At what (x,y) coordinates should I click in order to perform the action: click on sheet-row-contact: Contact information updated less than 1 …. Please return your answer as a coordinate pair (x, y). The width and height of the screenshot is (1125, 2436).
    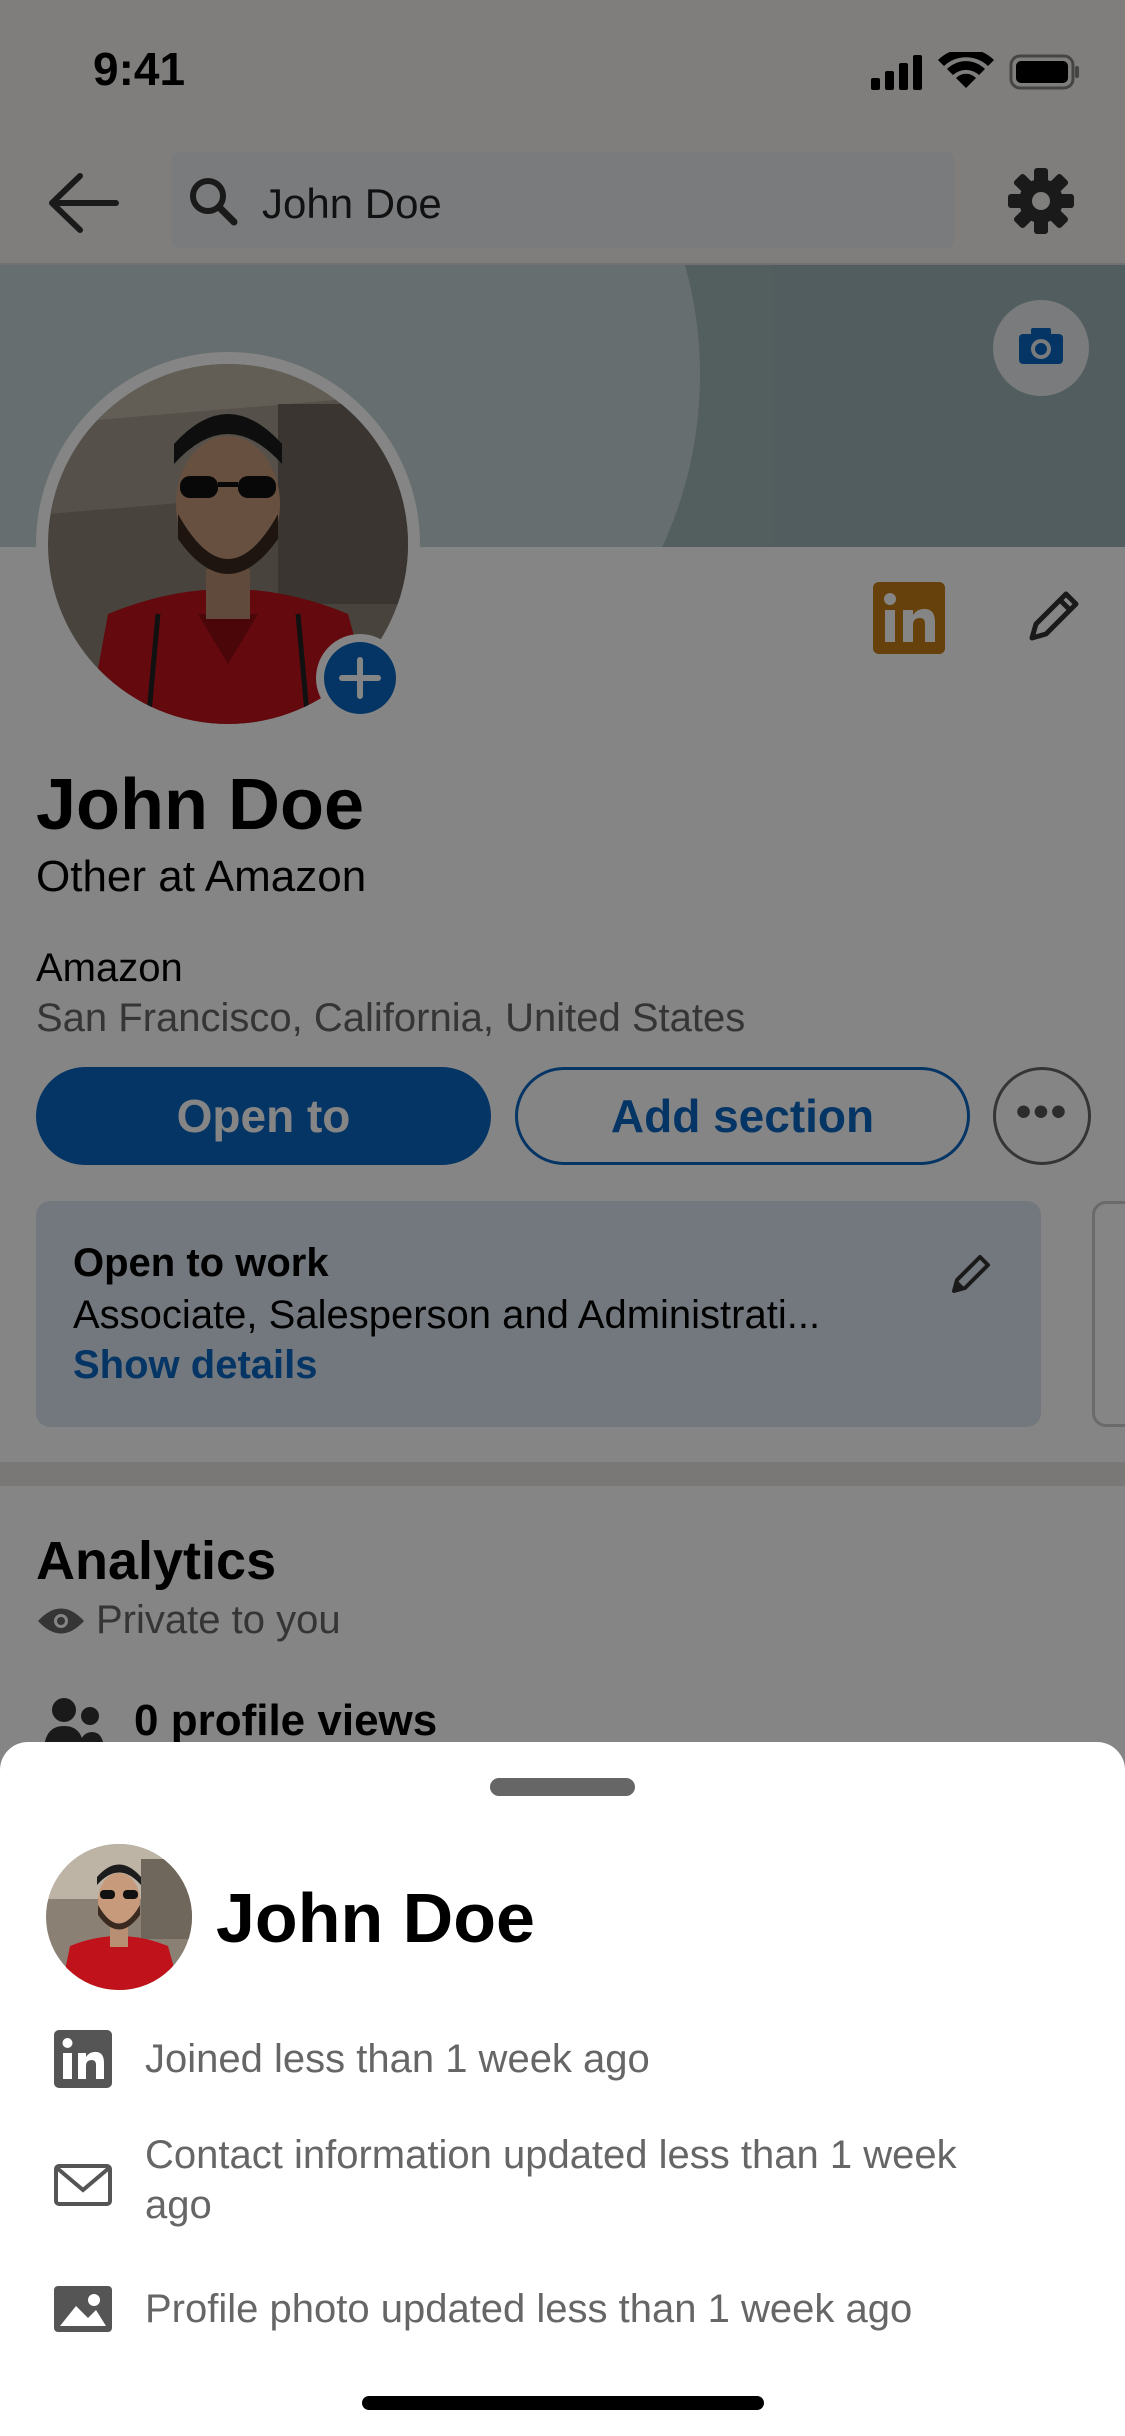
    Looking at the image, I should click on (551, 2180).